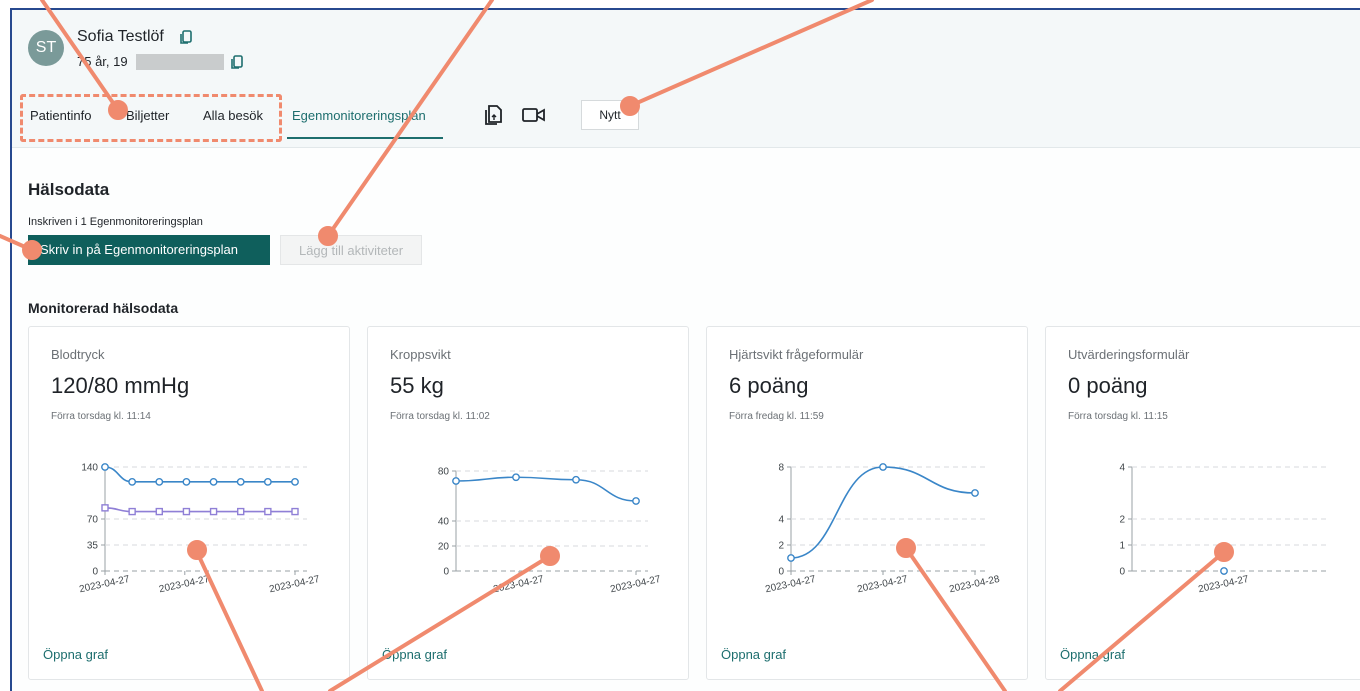  Describe the element at coordinates (494, 115) in the screenshot. I see `document-icon` at that location.